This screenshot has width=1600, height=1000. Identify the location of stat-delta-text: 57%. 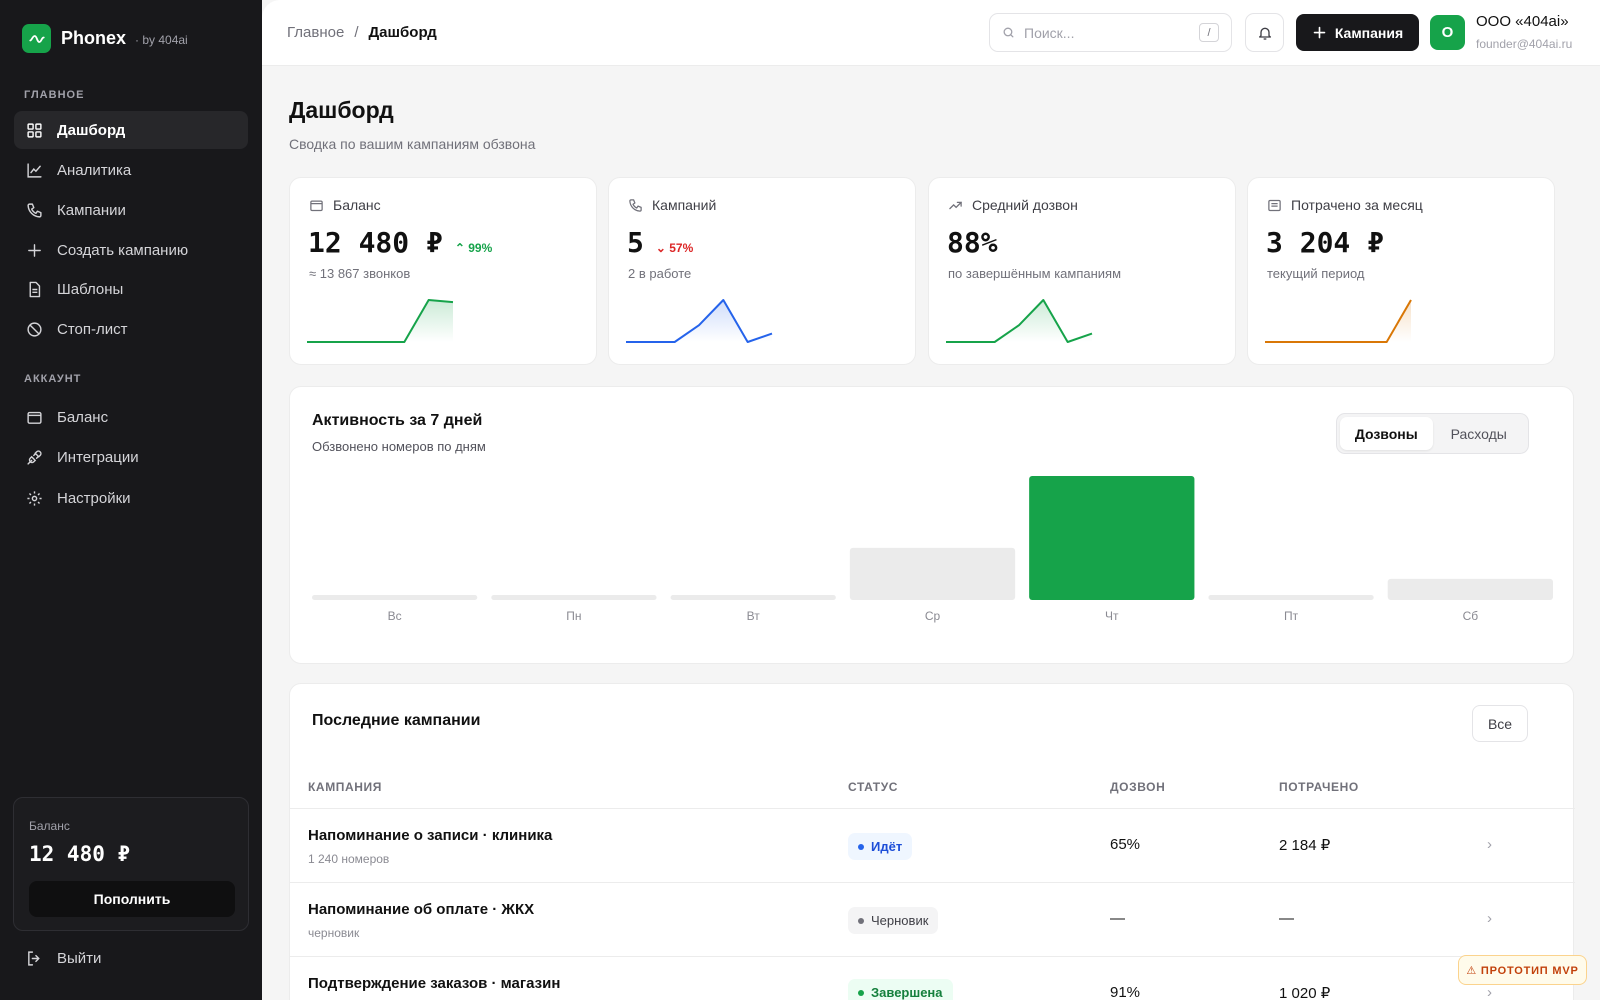
(681, 248).